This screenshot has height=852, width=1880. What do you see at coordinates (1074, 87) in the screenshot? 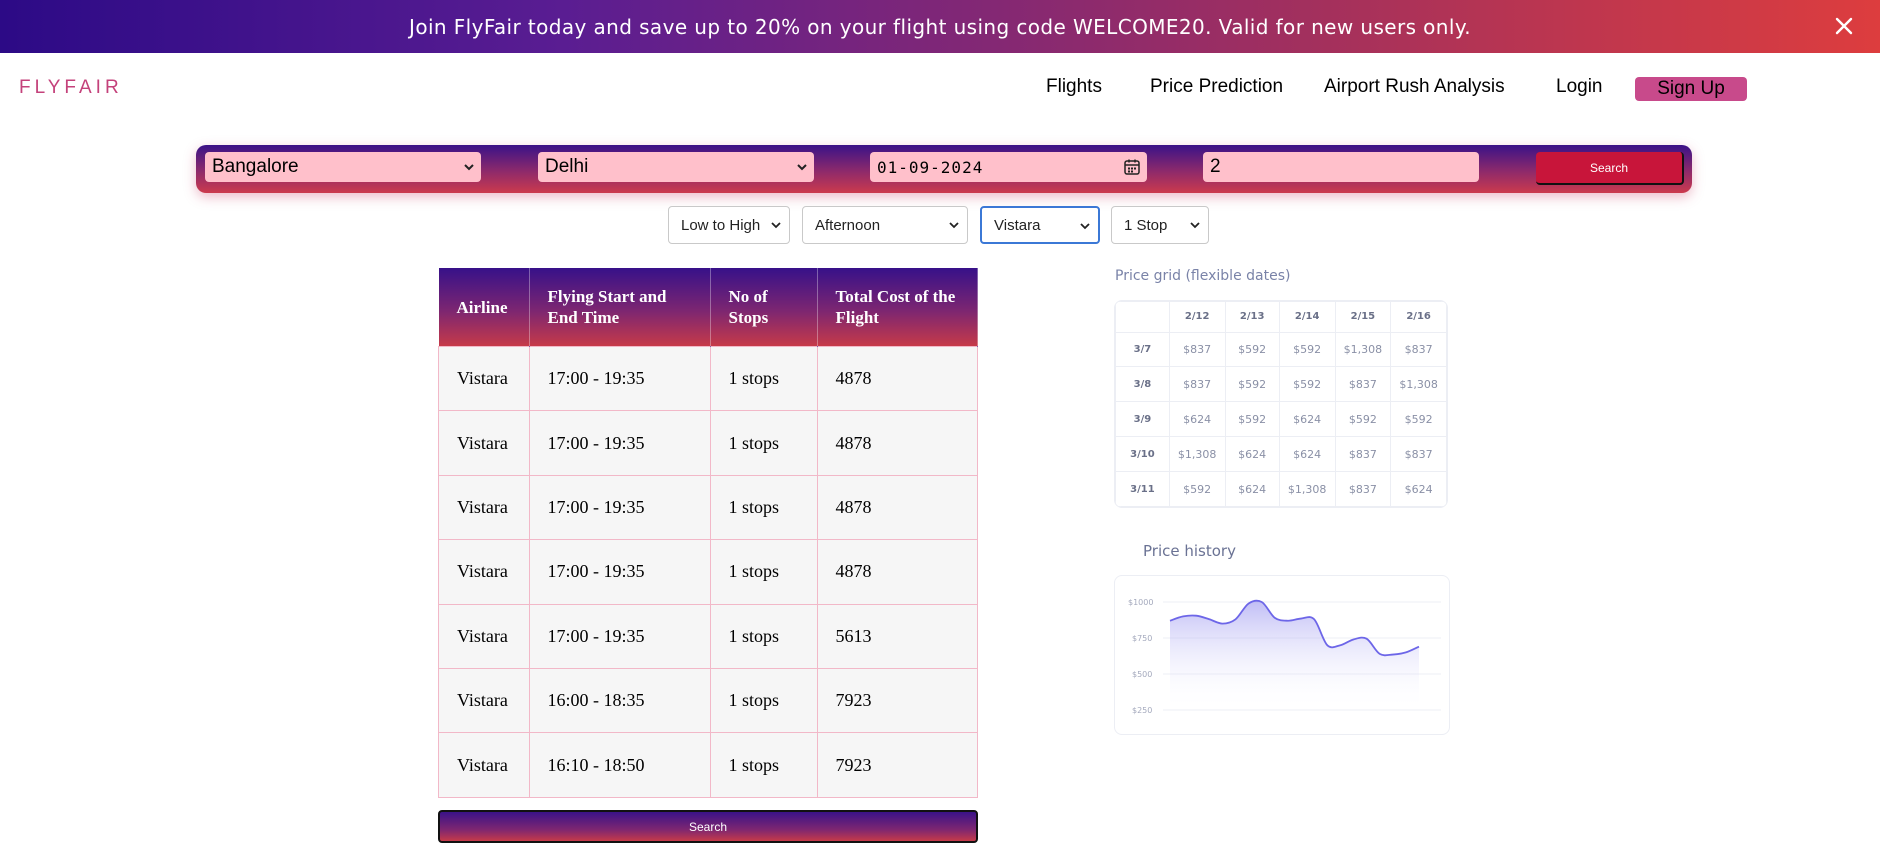
I see `nav-flights: Flights` at bounding box center [1074, 87].